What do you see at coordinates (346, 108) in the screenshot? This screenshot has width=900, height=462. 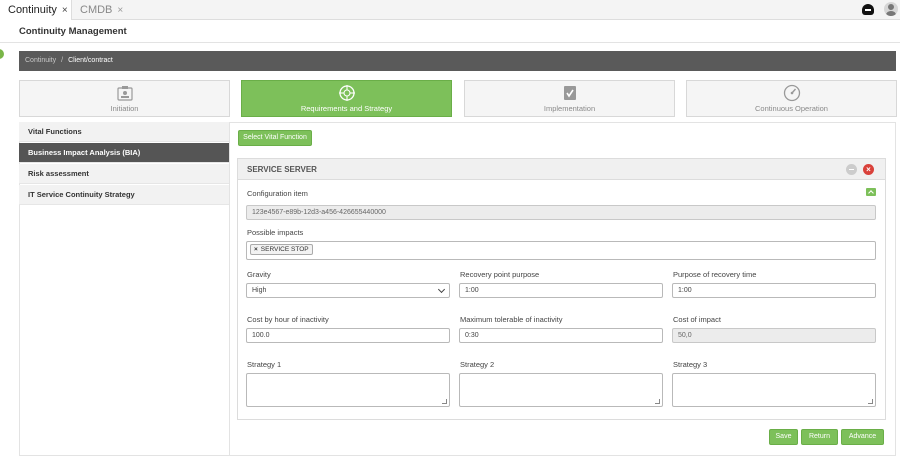 I see `step-label: Requirements and Strategy` at bounding box center [346, 108].